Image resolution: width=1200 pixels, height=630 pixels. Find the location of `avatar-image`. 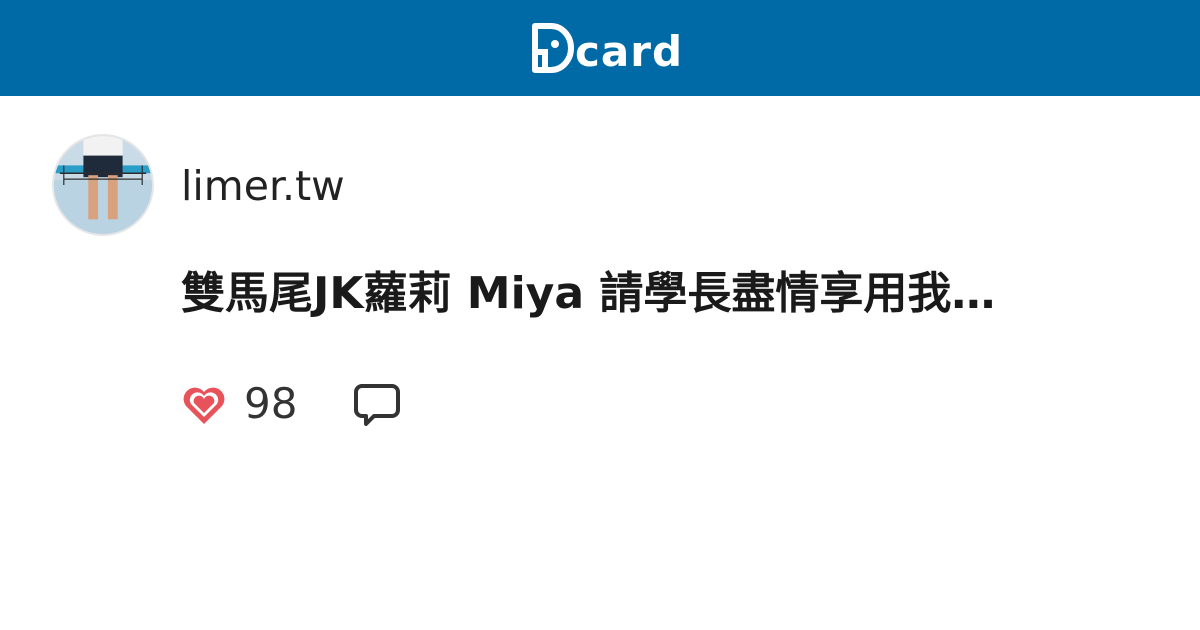

avatar-image is located at coordinates (103, 185).